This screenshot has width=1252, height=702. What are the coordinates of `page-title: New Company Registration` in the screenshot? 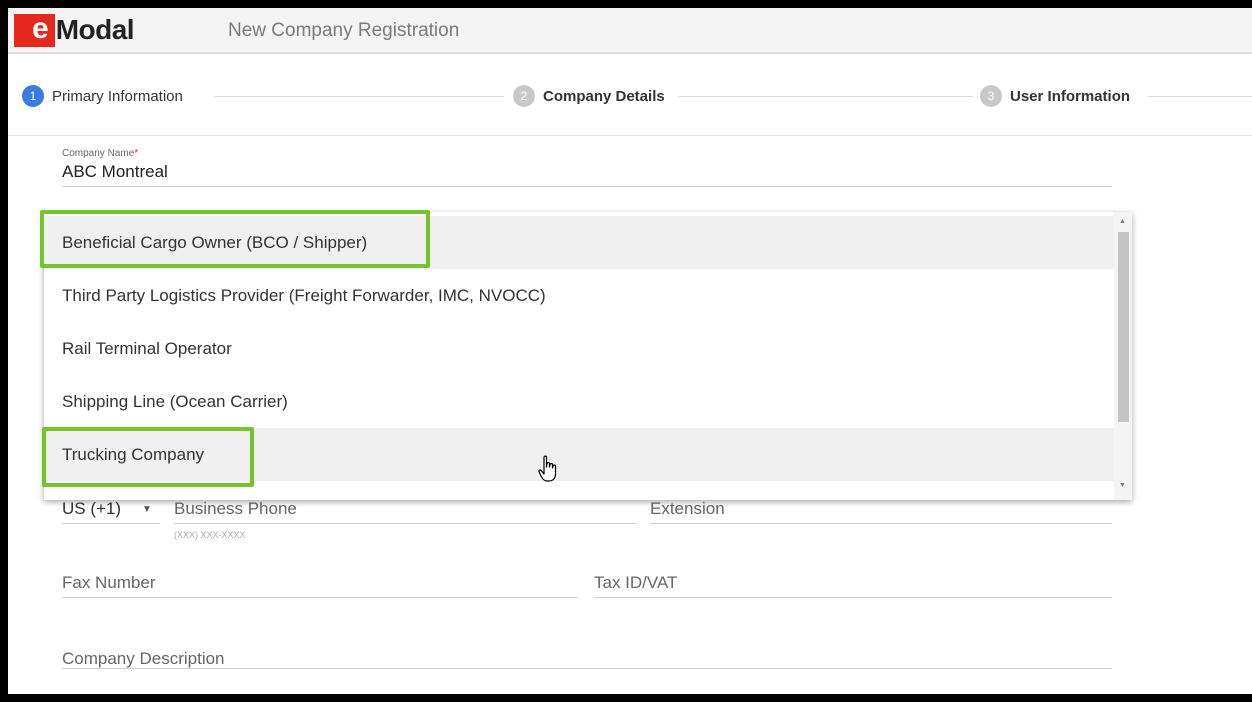 It's located at (344, 30).